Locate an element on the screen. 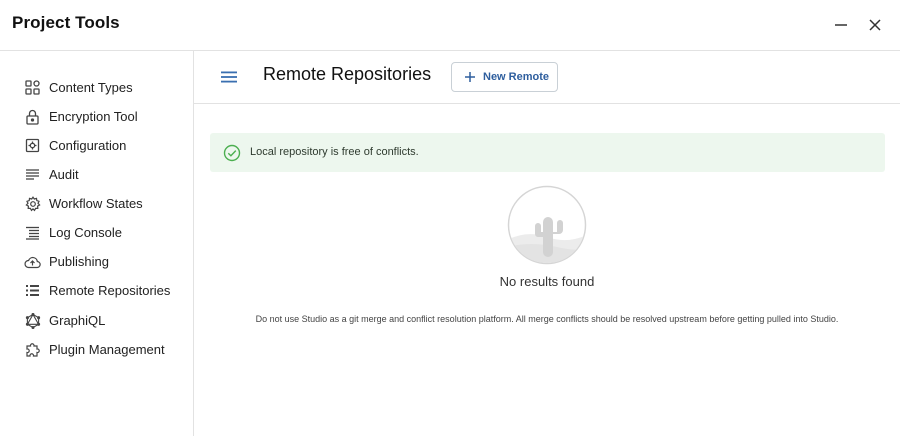 This screenshot has height=436, width=900. sidebar-item-label: Audit is located at coordinates (64, 174).